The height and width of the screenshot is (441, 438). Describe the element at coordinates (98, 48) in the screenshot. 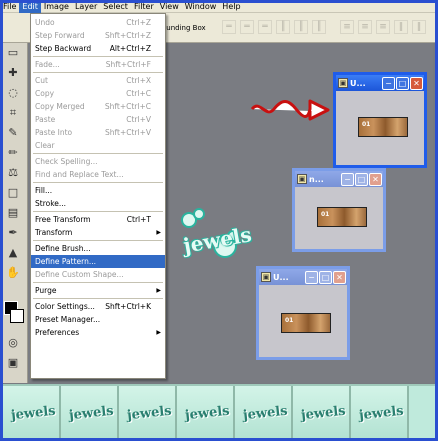

I see `menu-item-step-backward: Step Backward Alt+Ctrl+Z` at that location.